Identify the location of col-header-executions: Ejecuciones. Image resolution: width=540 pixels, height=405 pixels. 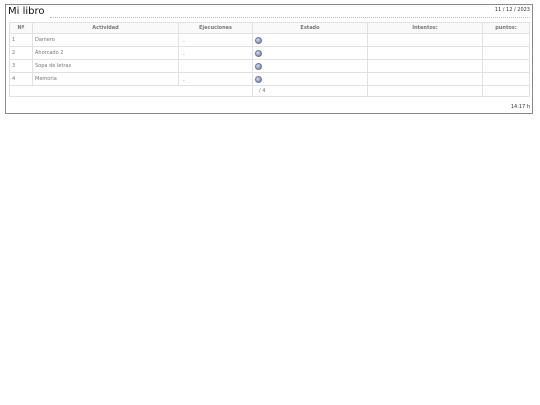
(215, 28).